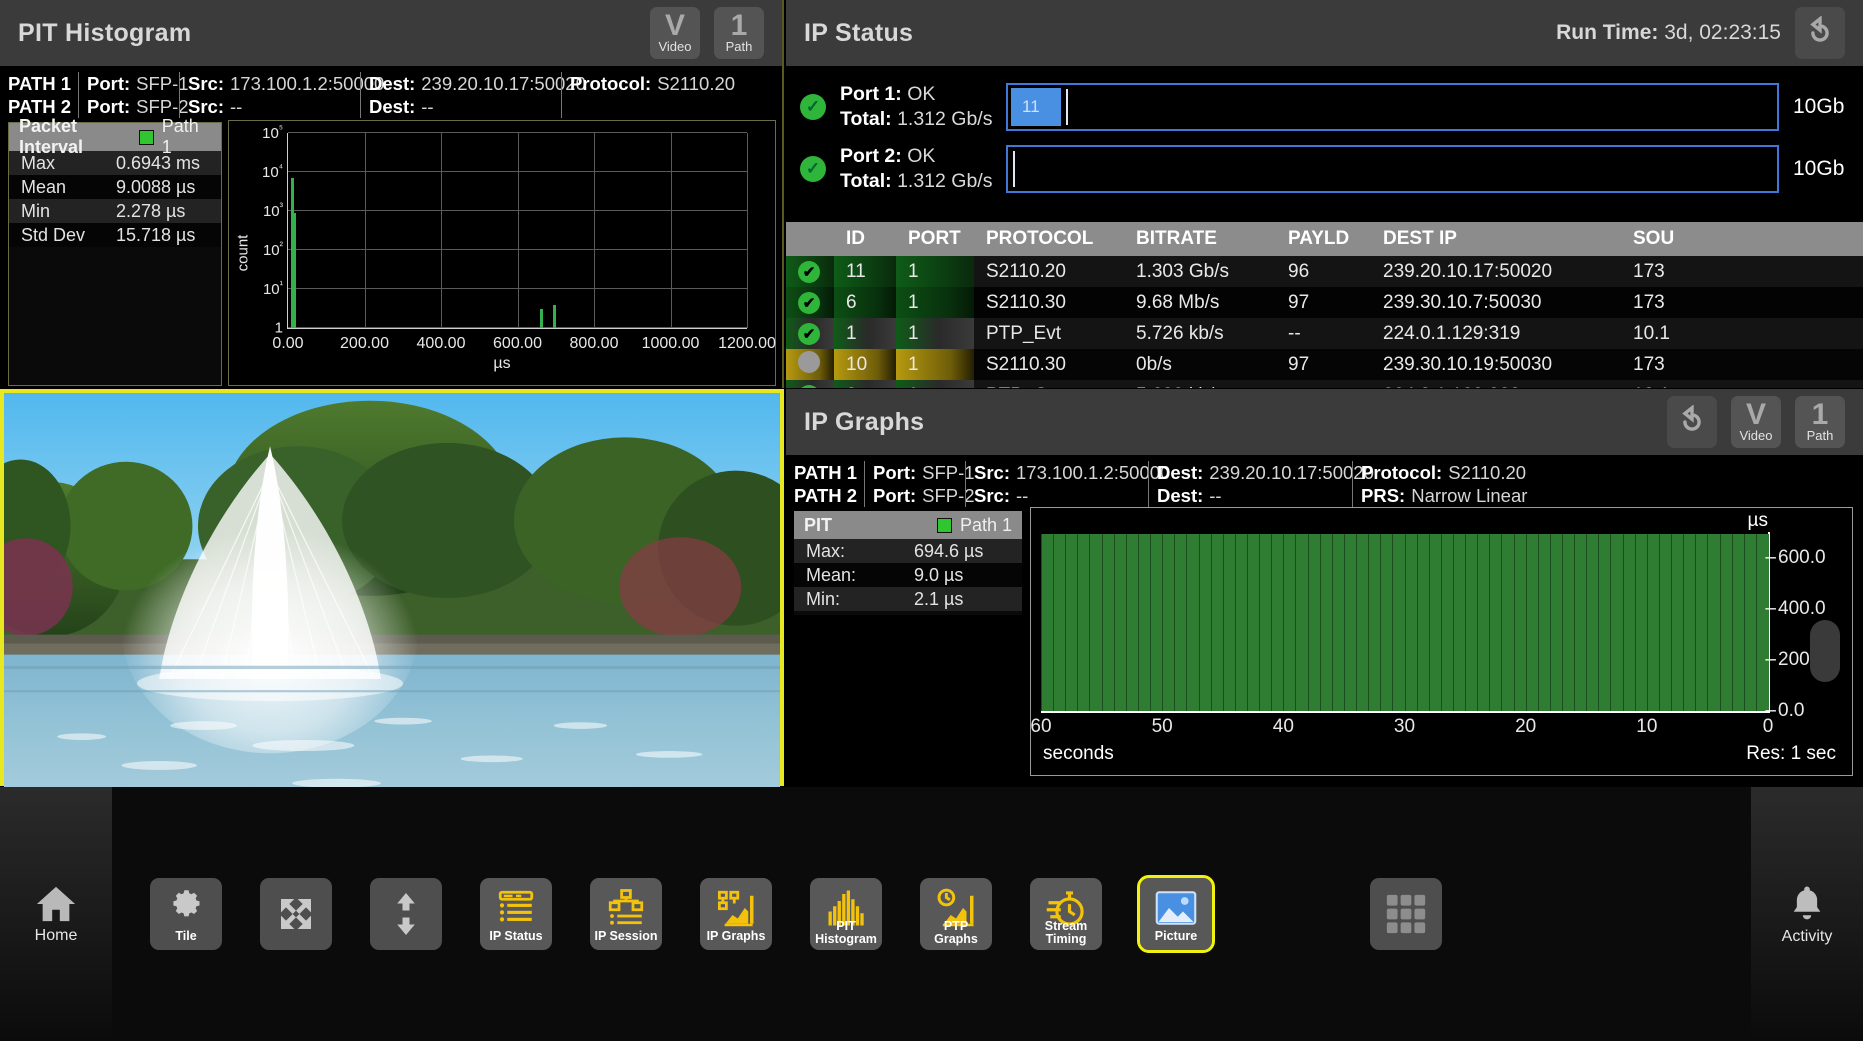  What do you see at coordinates (908, 525) in the screenshot?
I see `pit-stats-header: PIT Path 1` at bounding box center [908, 525].